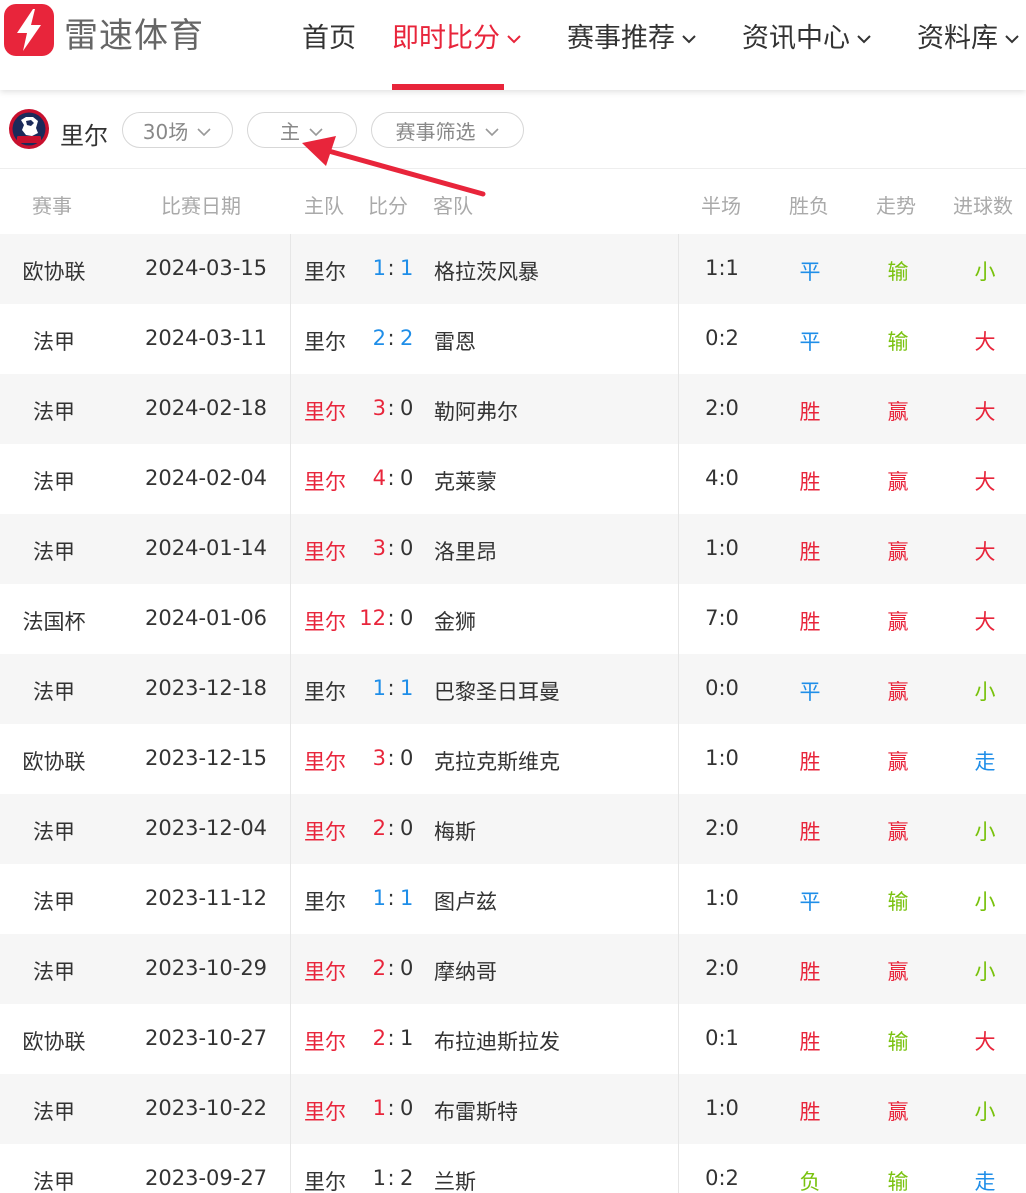 The image size is (1026, 1193). Describe the element at coordinates (810, 972) in the screenshot. I see `match-result: 胜` at that location.